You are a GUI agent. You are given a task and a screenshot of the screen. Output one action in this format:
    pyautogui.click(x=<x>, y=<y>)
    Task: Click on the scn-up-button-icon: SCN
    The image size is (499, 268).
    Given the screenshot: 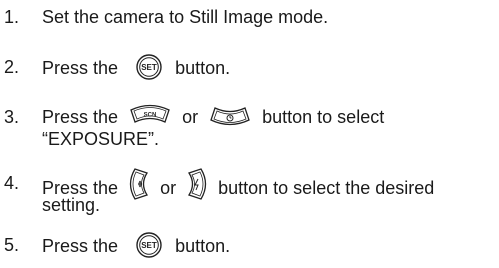 What is the action you would take?
    pyautogui.click(x=150, y=114)
    